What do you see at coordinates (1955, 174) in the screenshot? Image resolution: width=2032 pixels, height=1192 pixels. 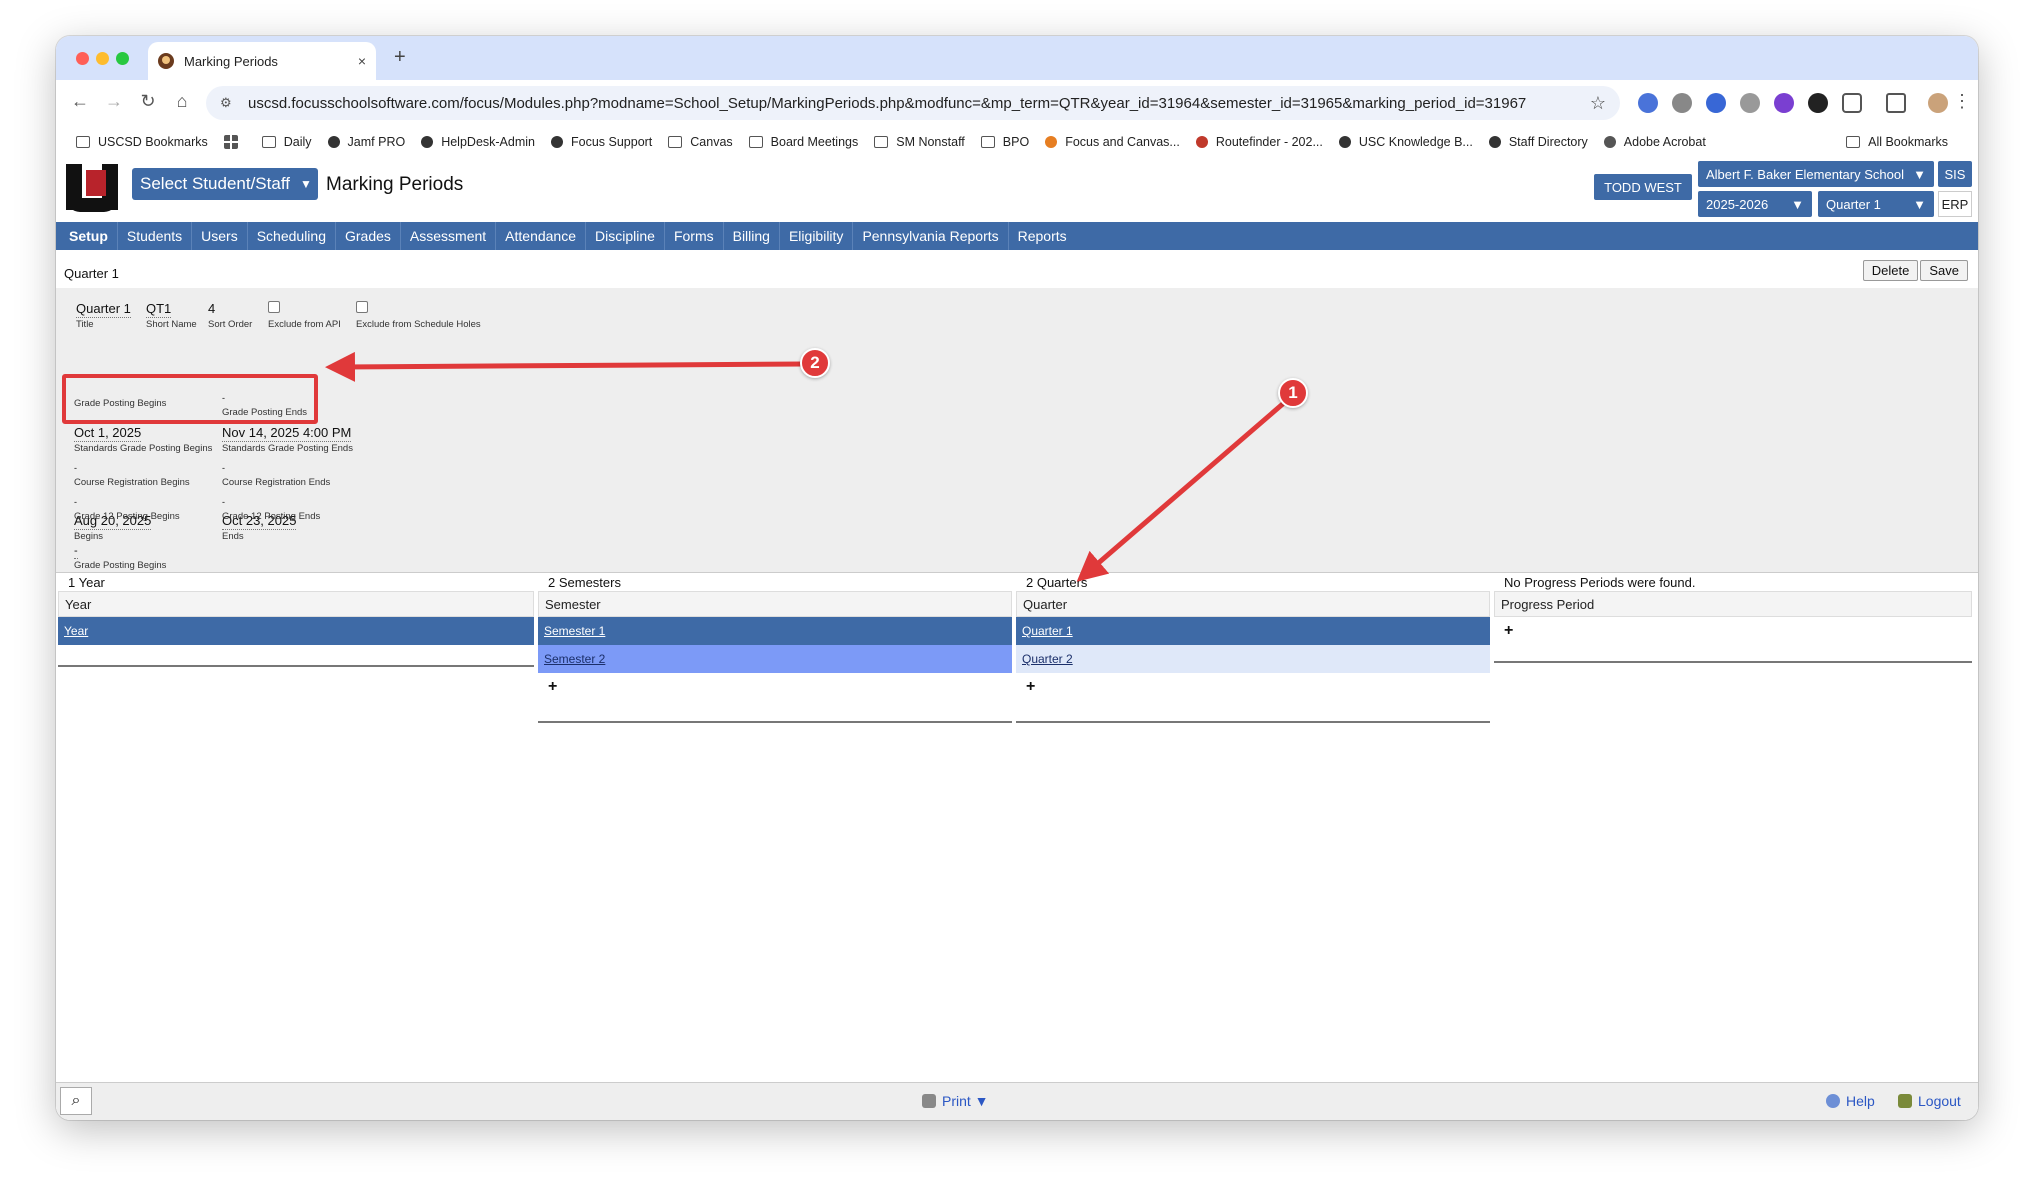 I see `sis-button: SIS` at bounding box center [1955, 174].